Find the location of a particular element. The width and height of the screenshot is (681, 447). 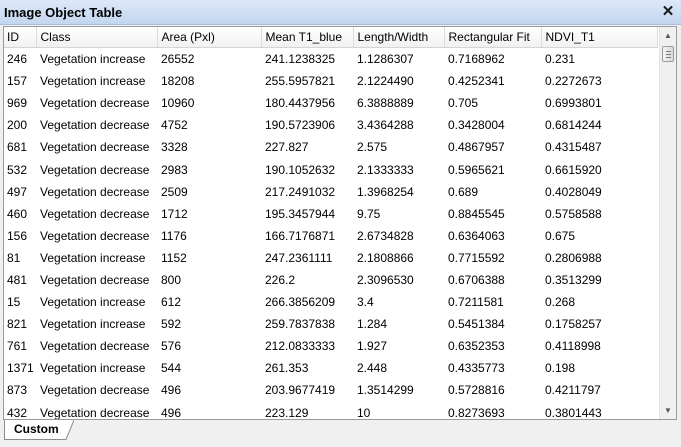

cell-ndvi-t1: 0.268 is located at coordinates (560, 302).